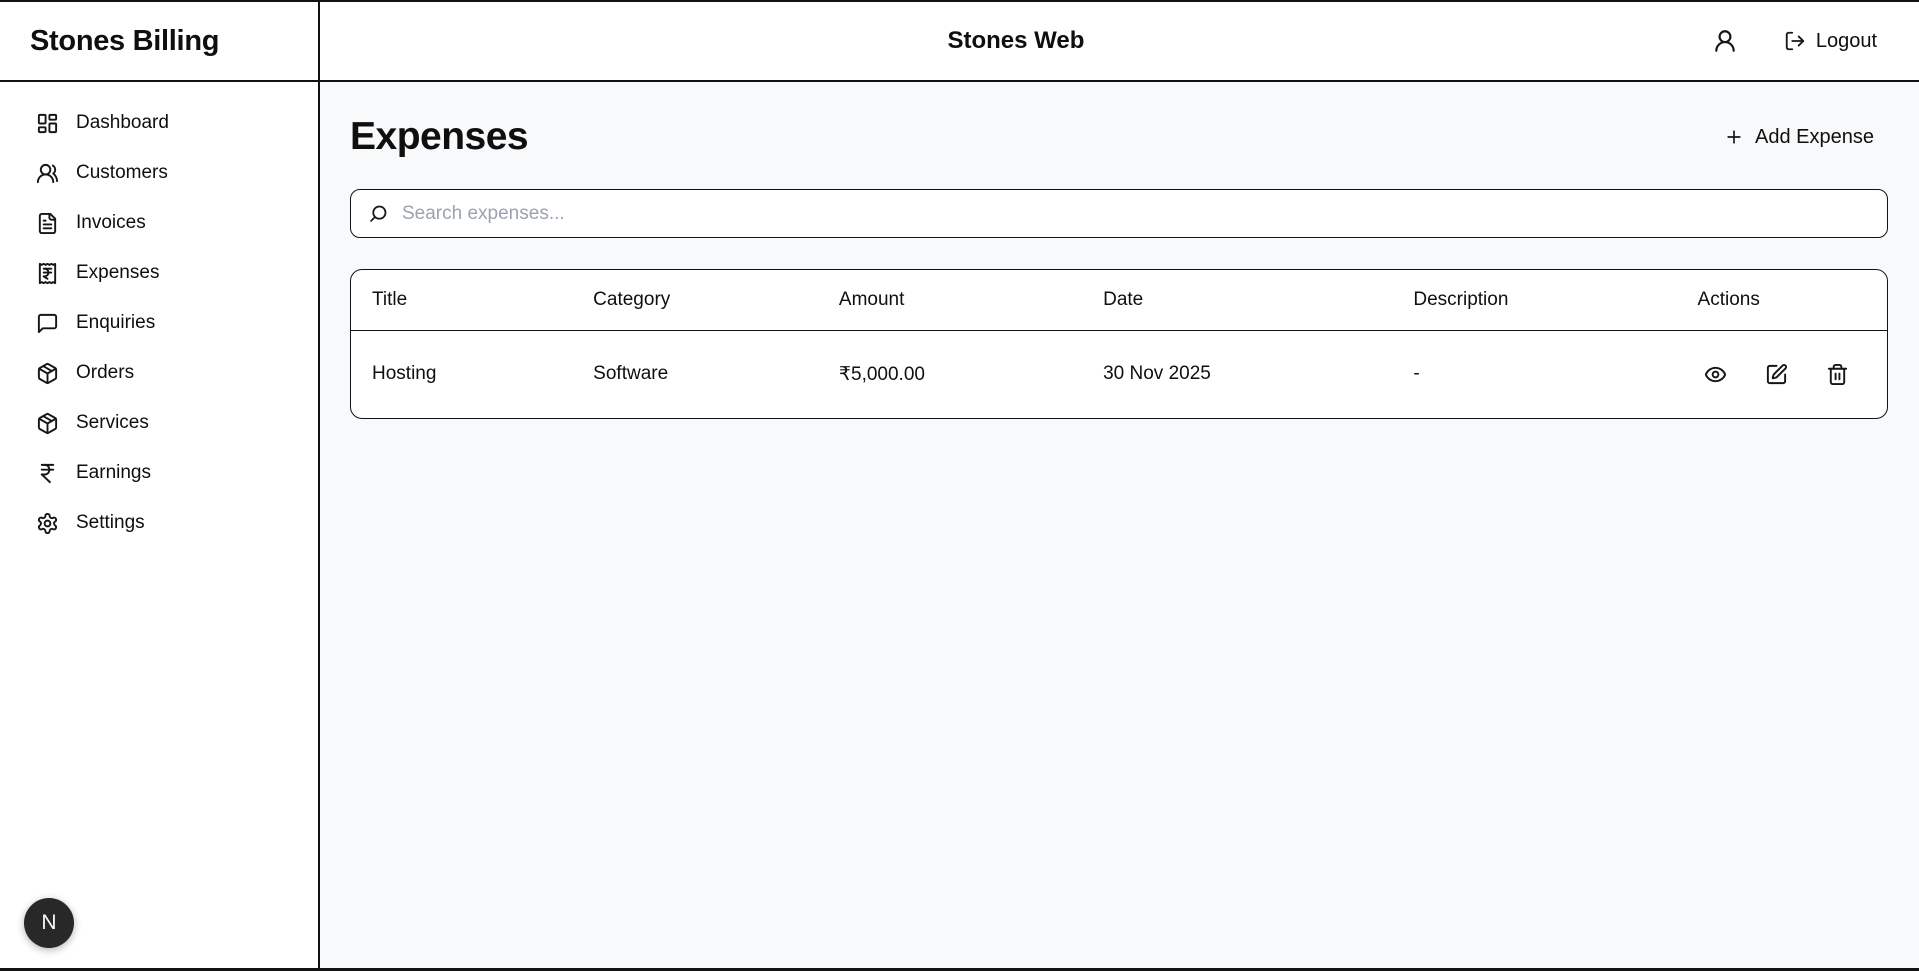  I want to click on header-right-group: Logout, so click(1794, 41).